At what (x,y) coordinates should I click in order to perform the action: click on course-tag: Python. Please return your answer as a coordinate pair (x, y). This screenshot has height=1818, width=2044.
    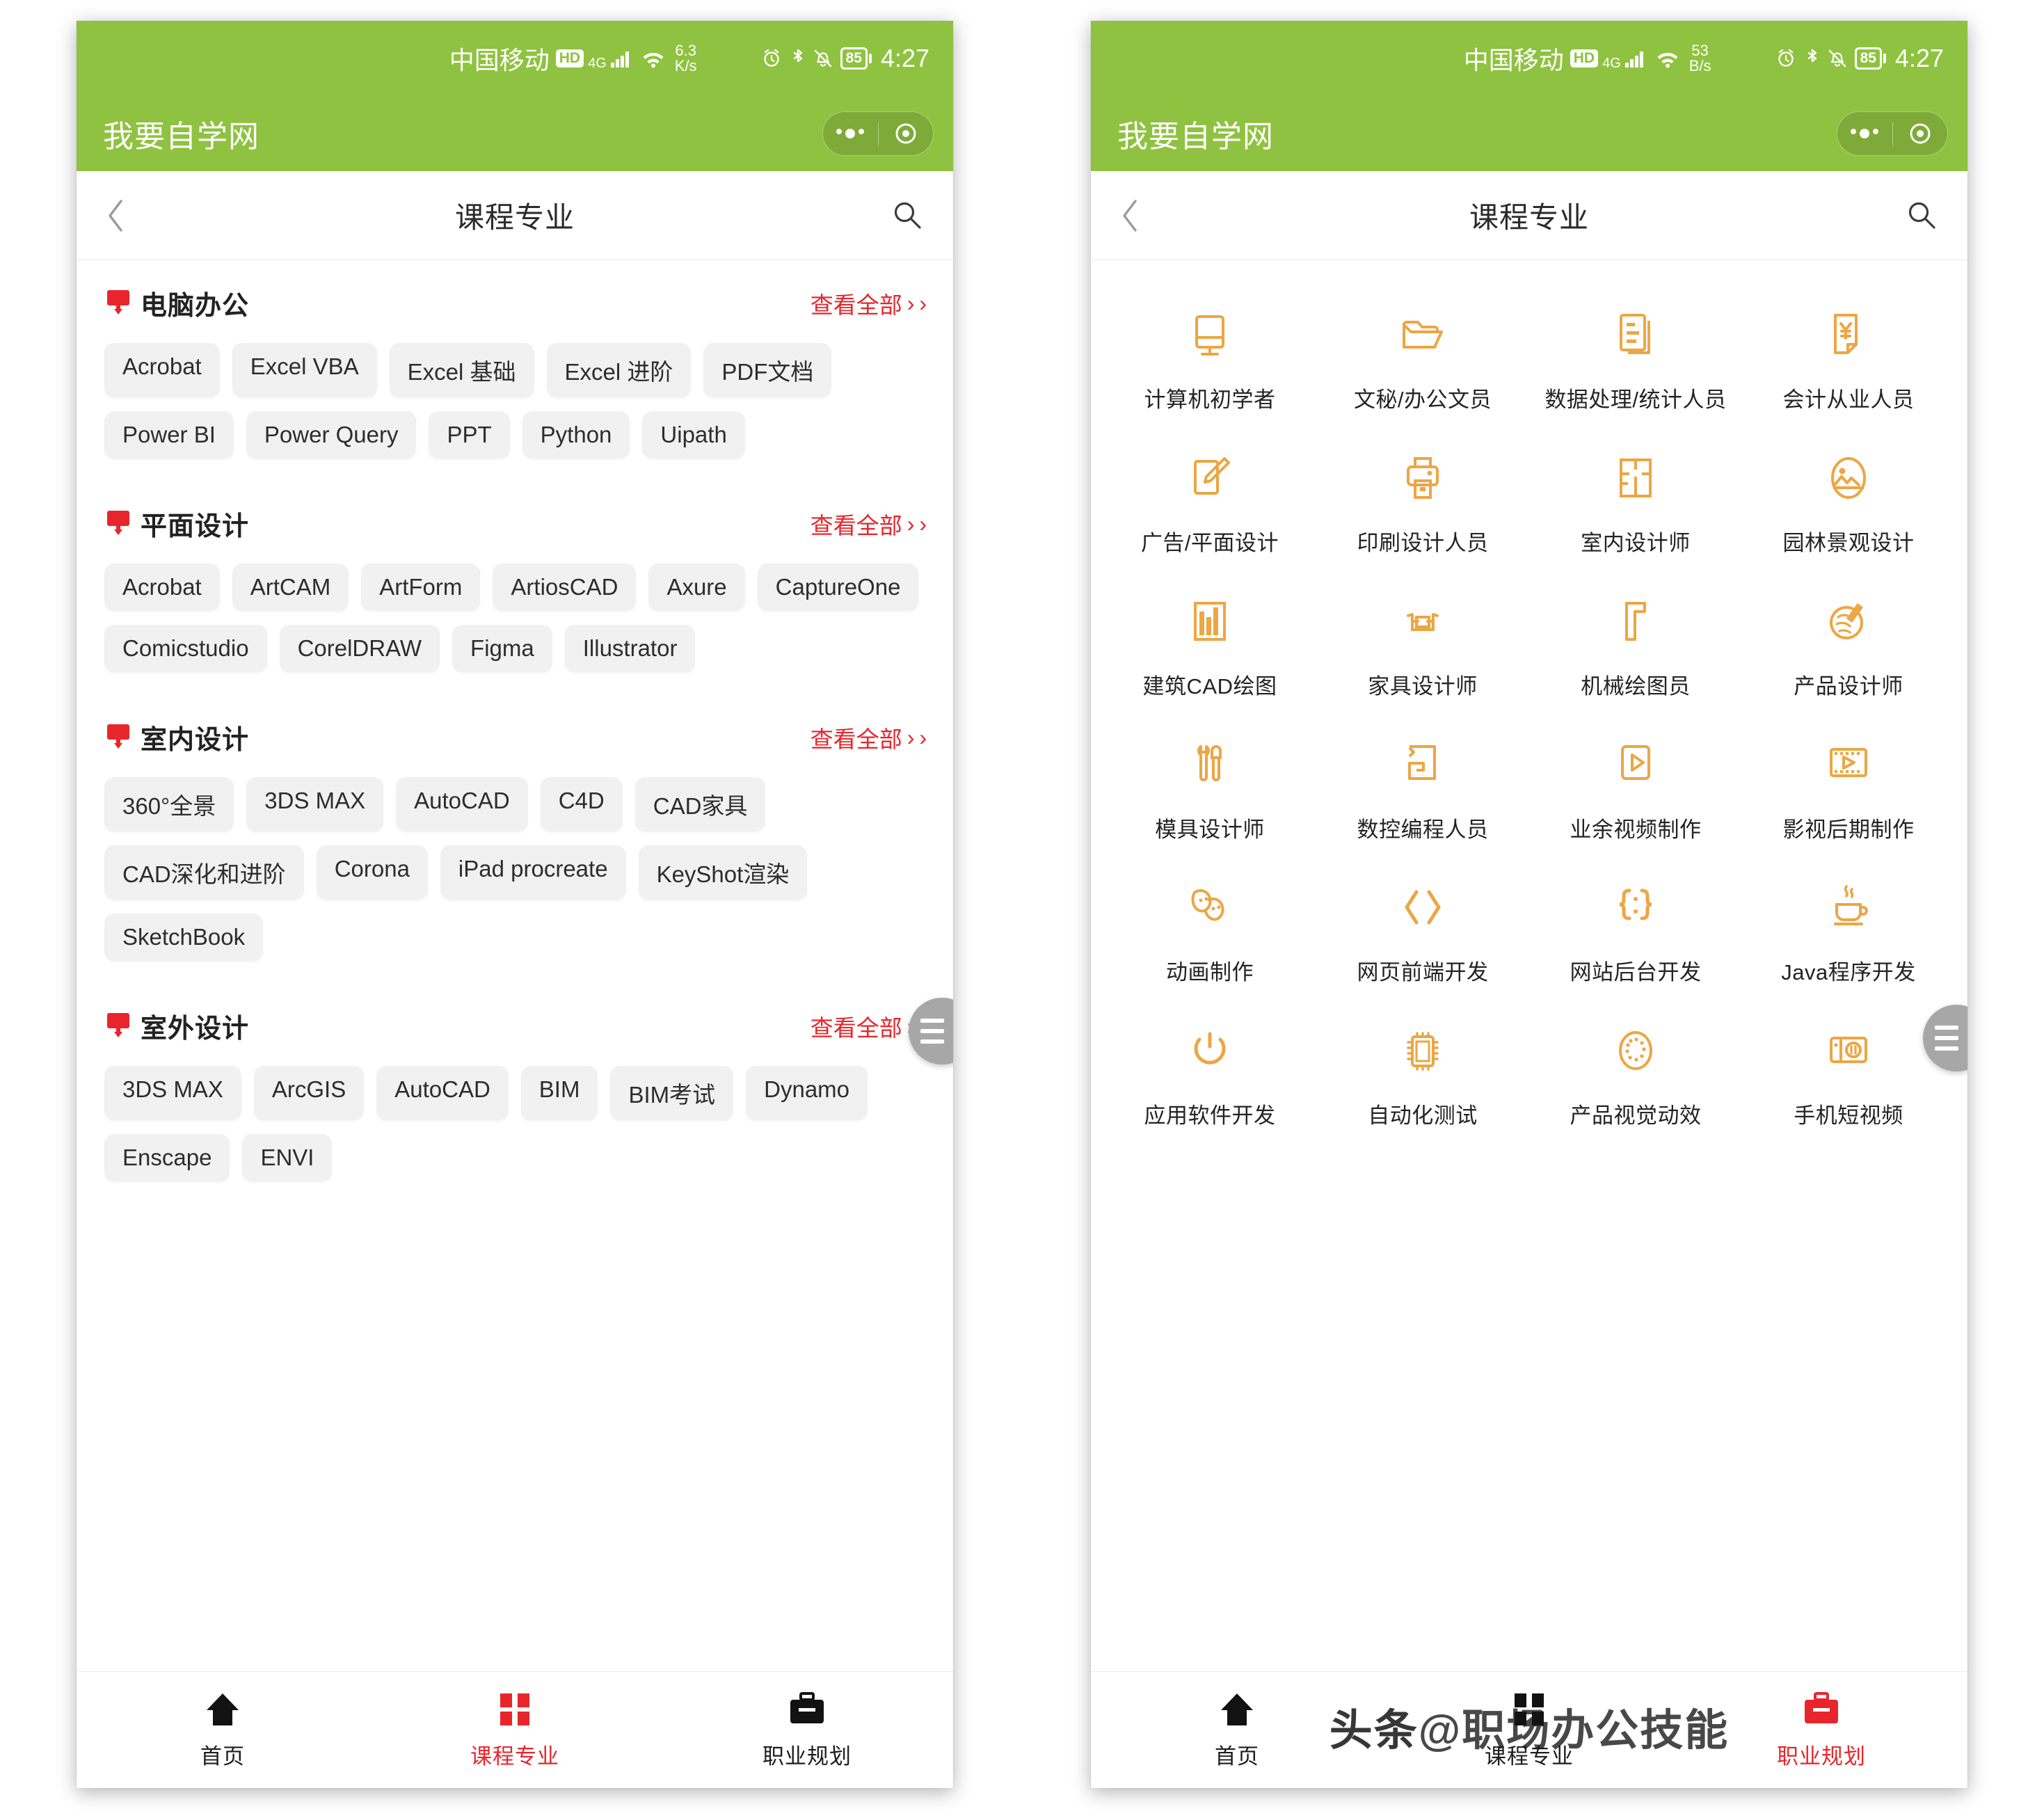
    Looking at the image, I should click on (576, 435).